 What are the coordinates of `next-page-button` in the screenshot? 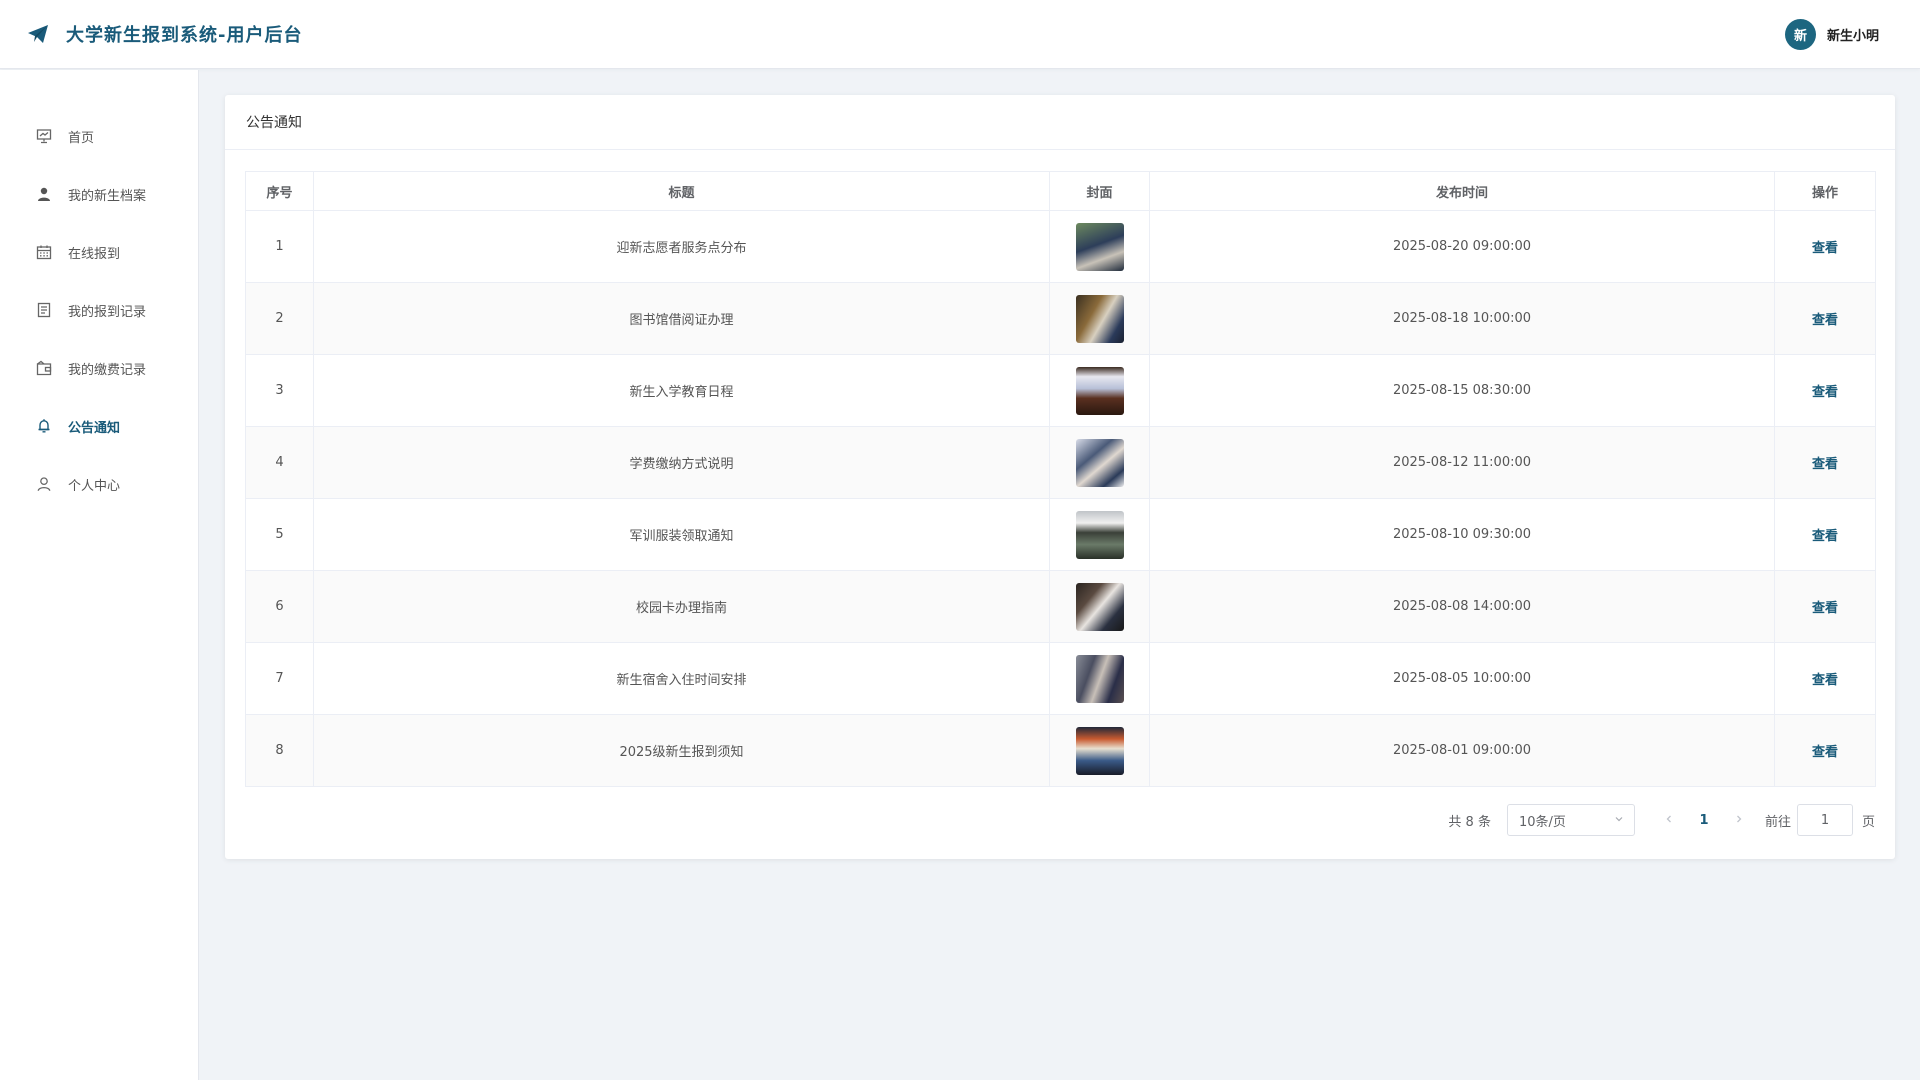 It's located at (1739, 820).